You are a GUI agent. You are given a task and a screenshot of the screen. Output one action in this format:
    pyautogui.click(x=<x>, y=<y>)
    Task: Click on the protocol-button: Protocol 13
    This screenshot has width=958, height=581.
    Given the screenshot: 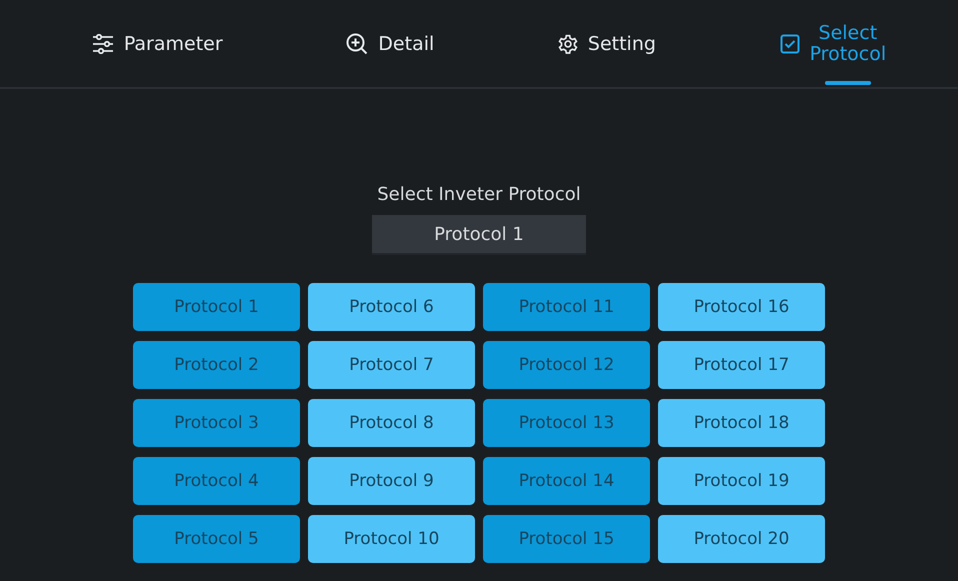 What is the action you would take?
    pyautogui.click(x=566, y=423)
    